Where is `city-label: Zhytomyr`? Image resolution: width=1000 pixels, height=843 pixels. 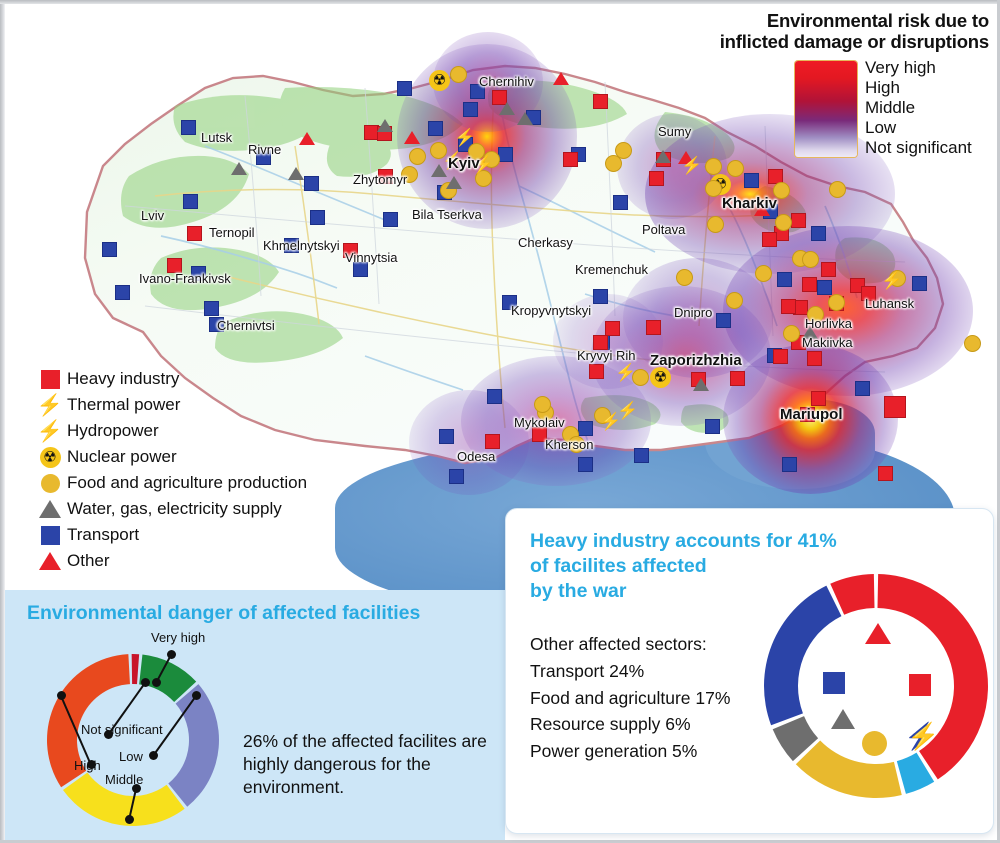 city-label: Zhytomyr is located at coordinates (380, 179).